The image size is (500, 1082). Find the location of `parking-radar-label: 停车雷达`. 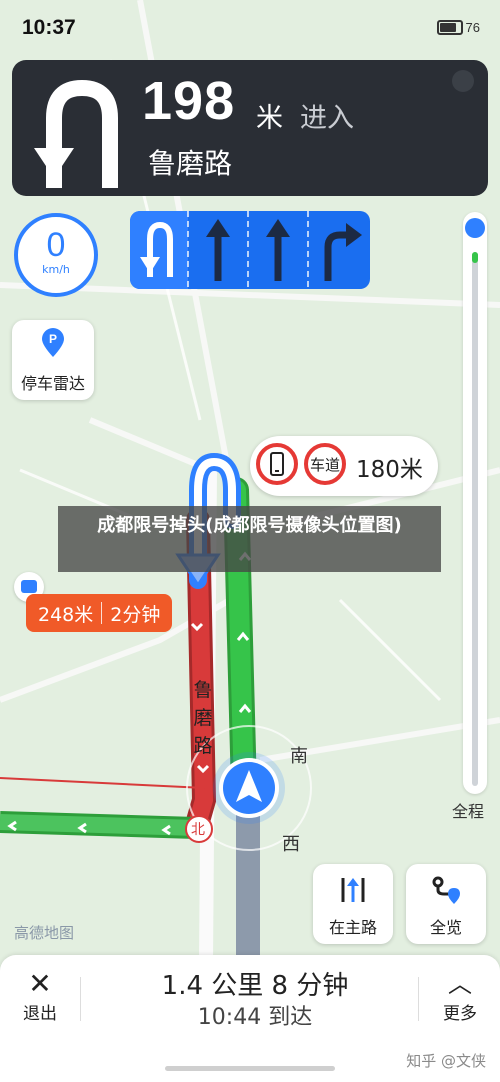

parking-radar-label: 停车雷达 is located at coordinates (52, 383).